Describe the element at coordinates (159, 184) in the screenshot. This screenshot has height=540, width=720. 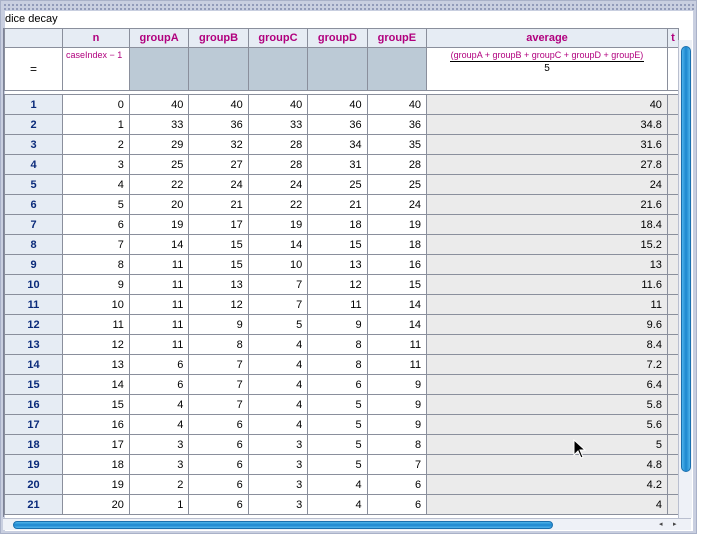
I see `cell-groupA: 22` at that location.